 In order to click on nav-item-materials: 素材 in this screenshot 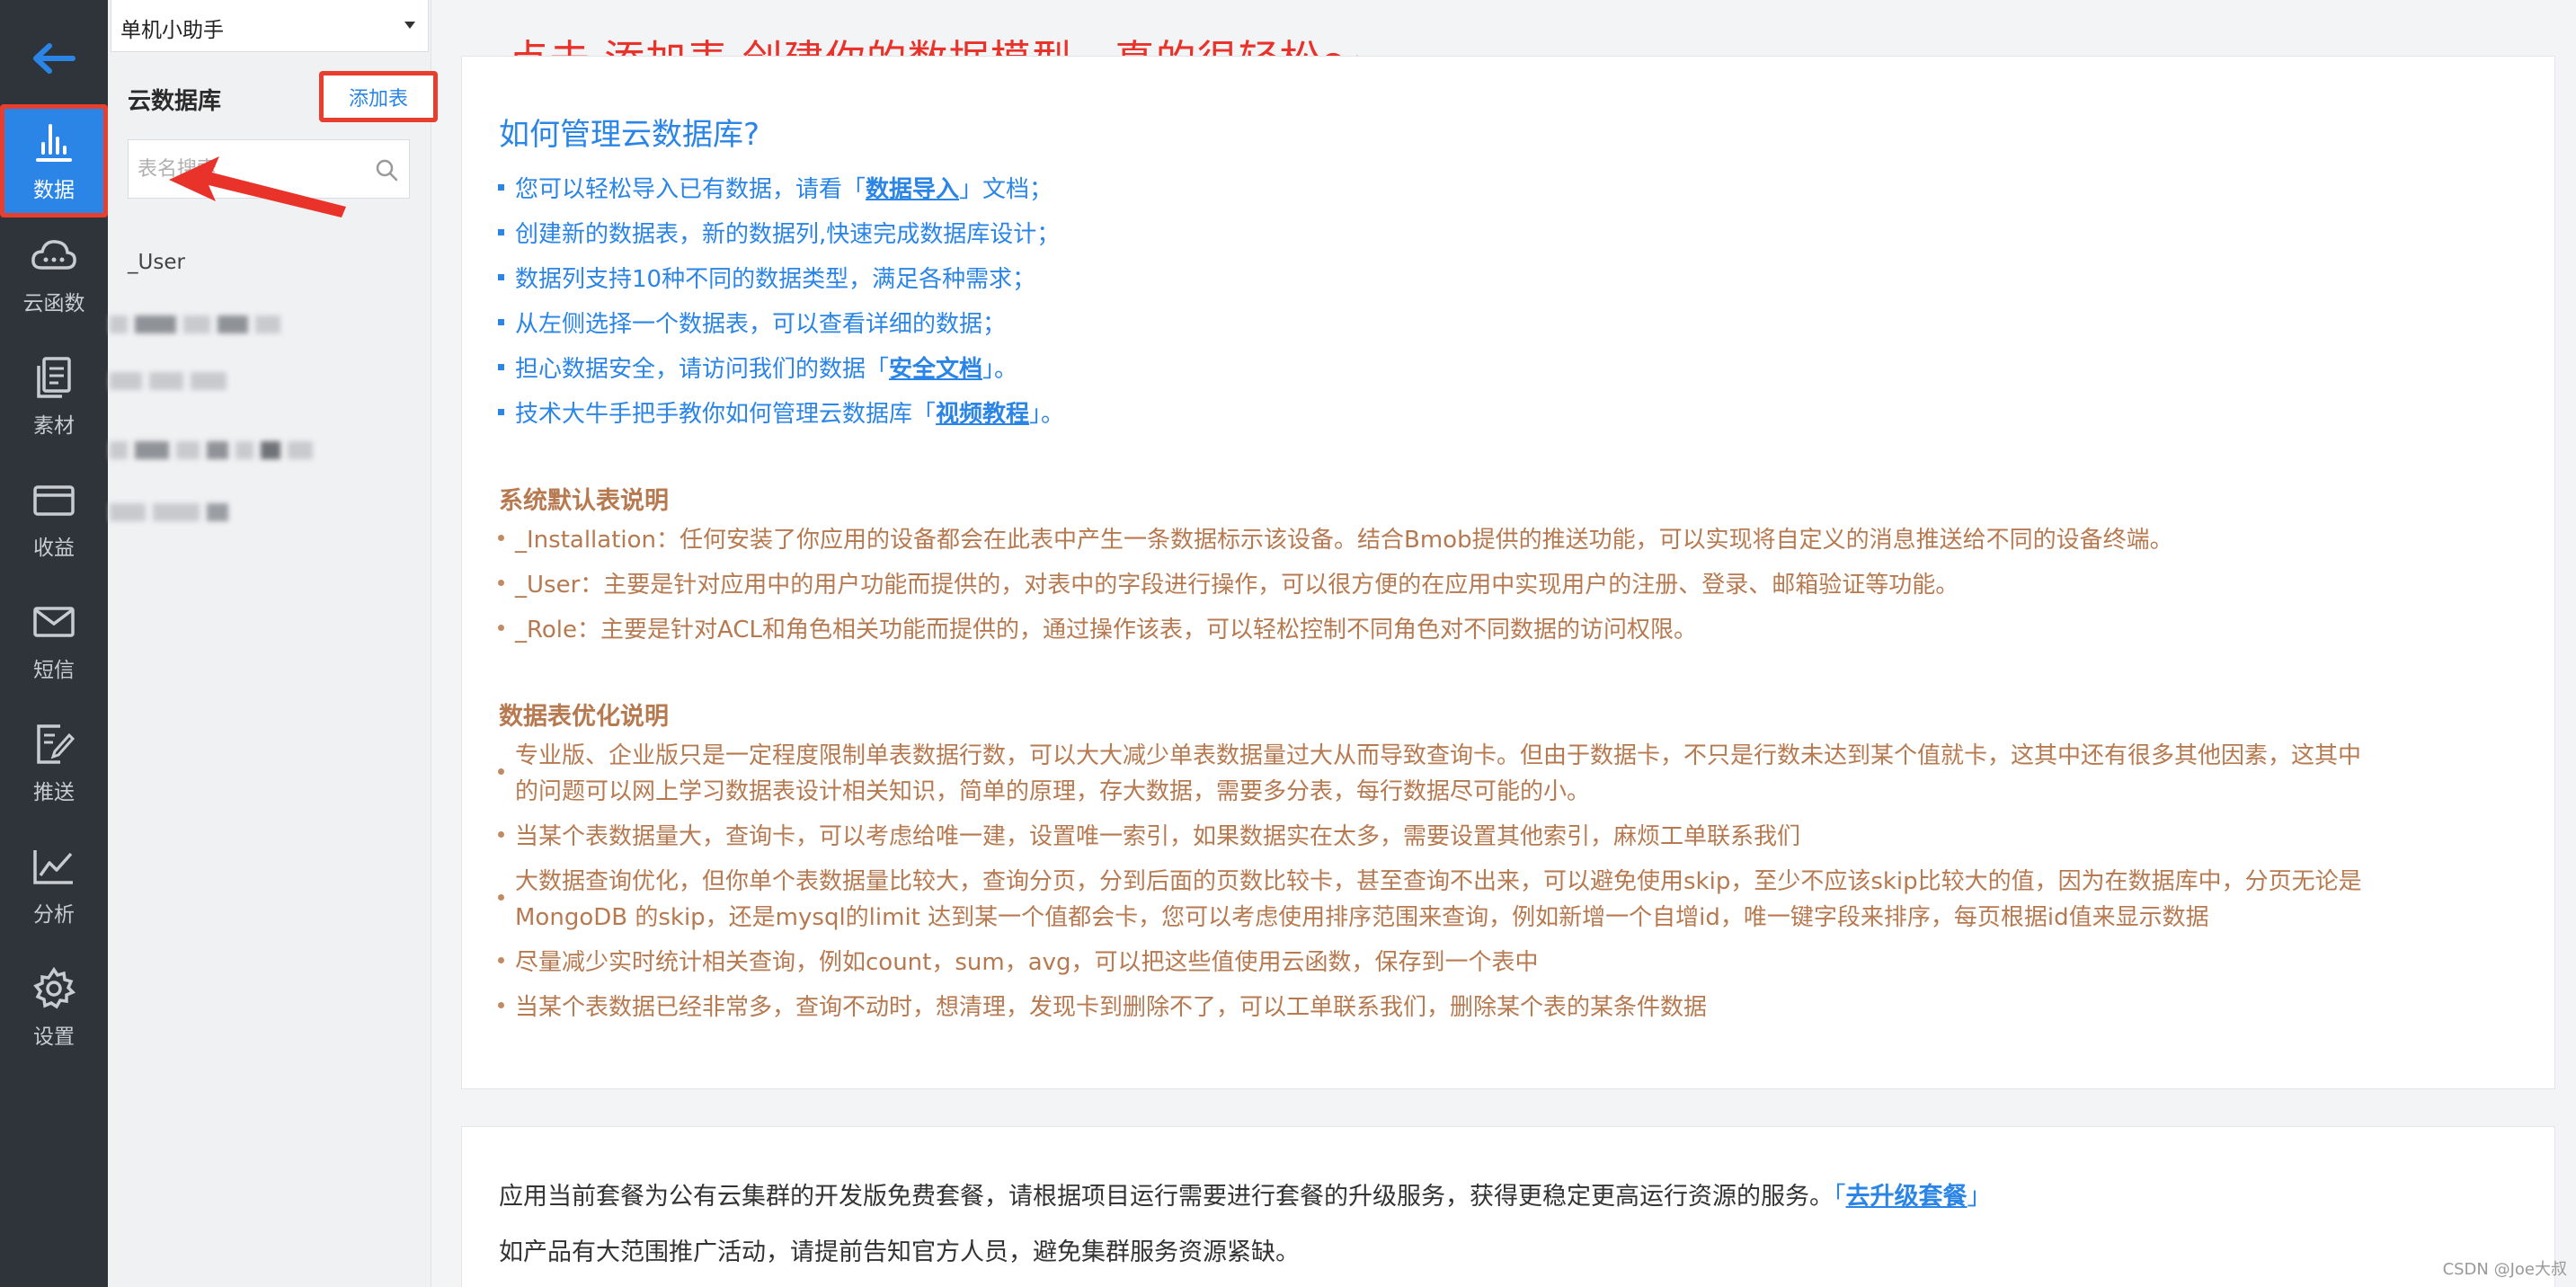, I will do `click(54, 396)`.